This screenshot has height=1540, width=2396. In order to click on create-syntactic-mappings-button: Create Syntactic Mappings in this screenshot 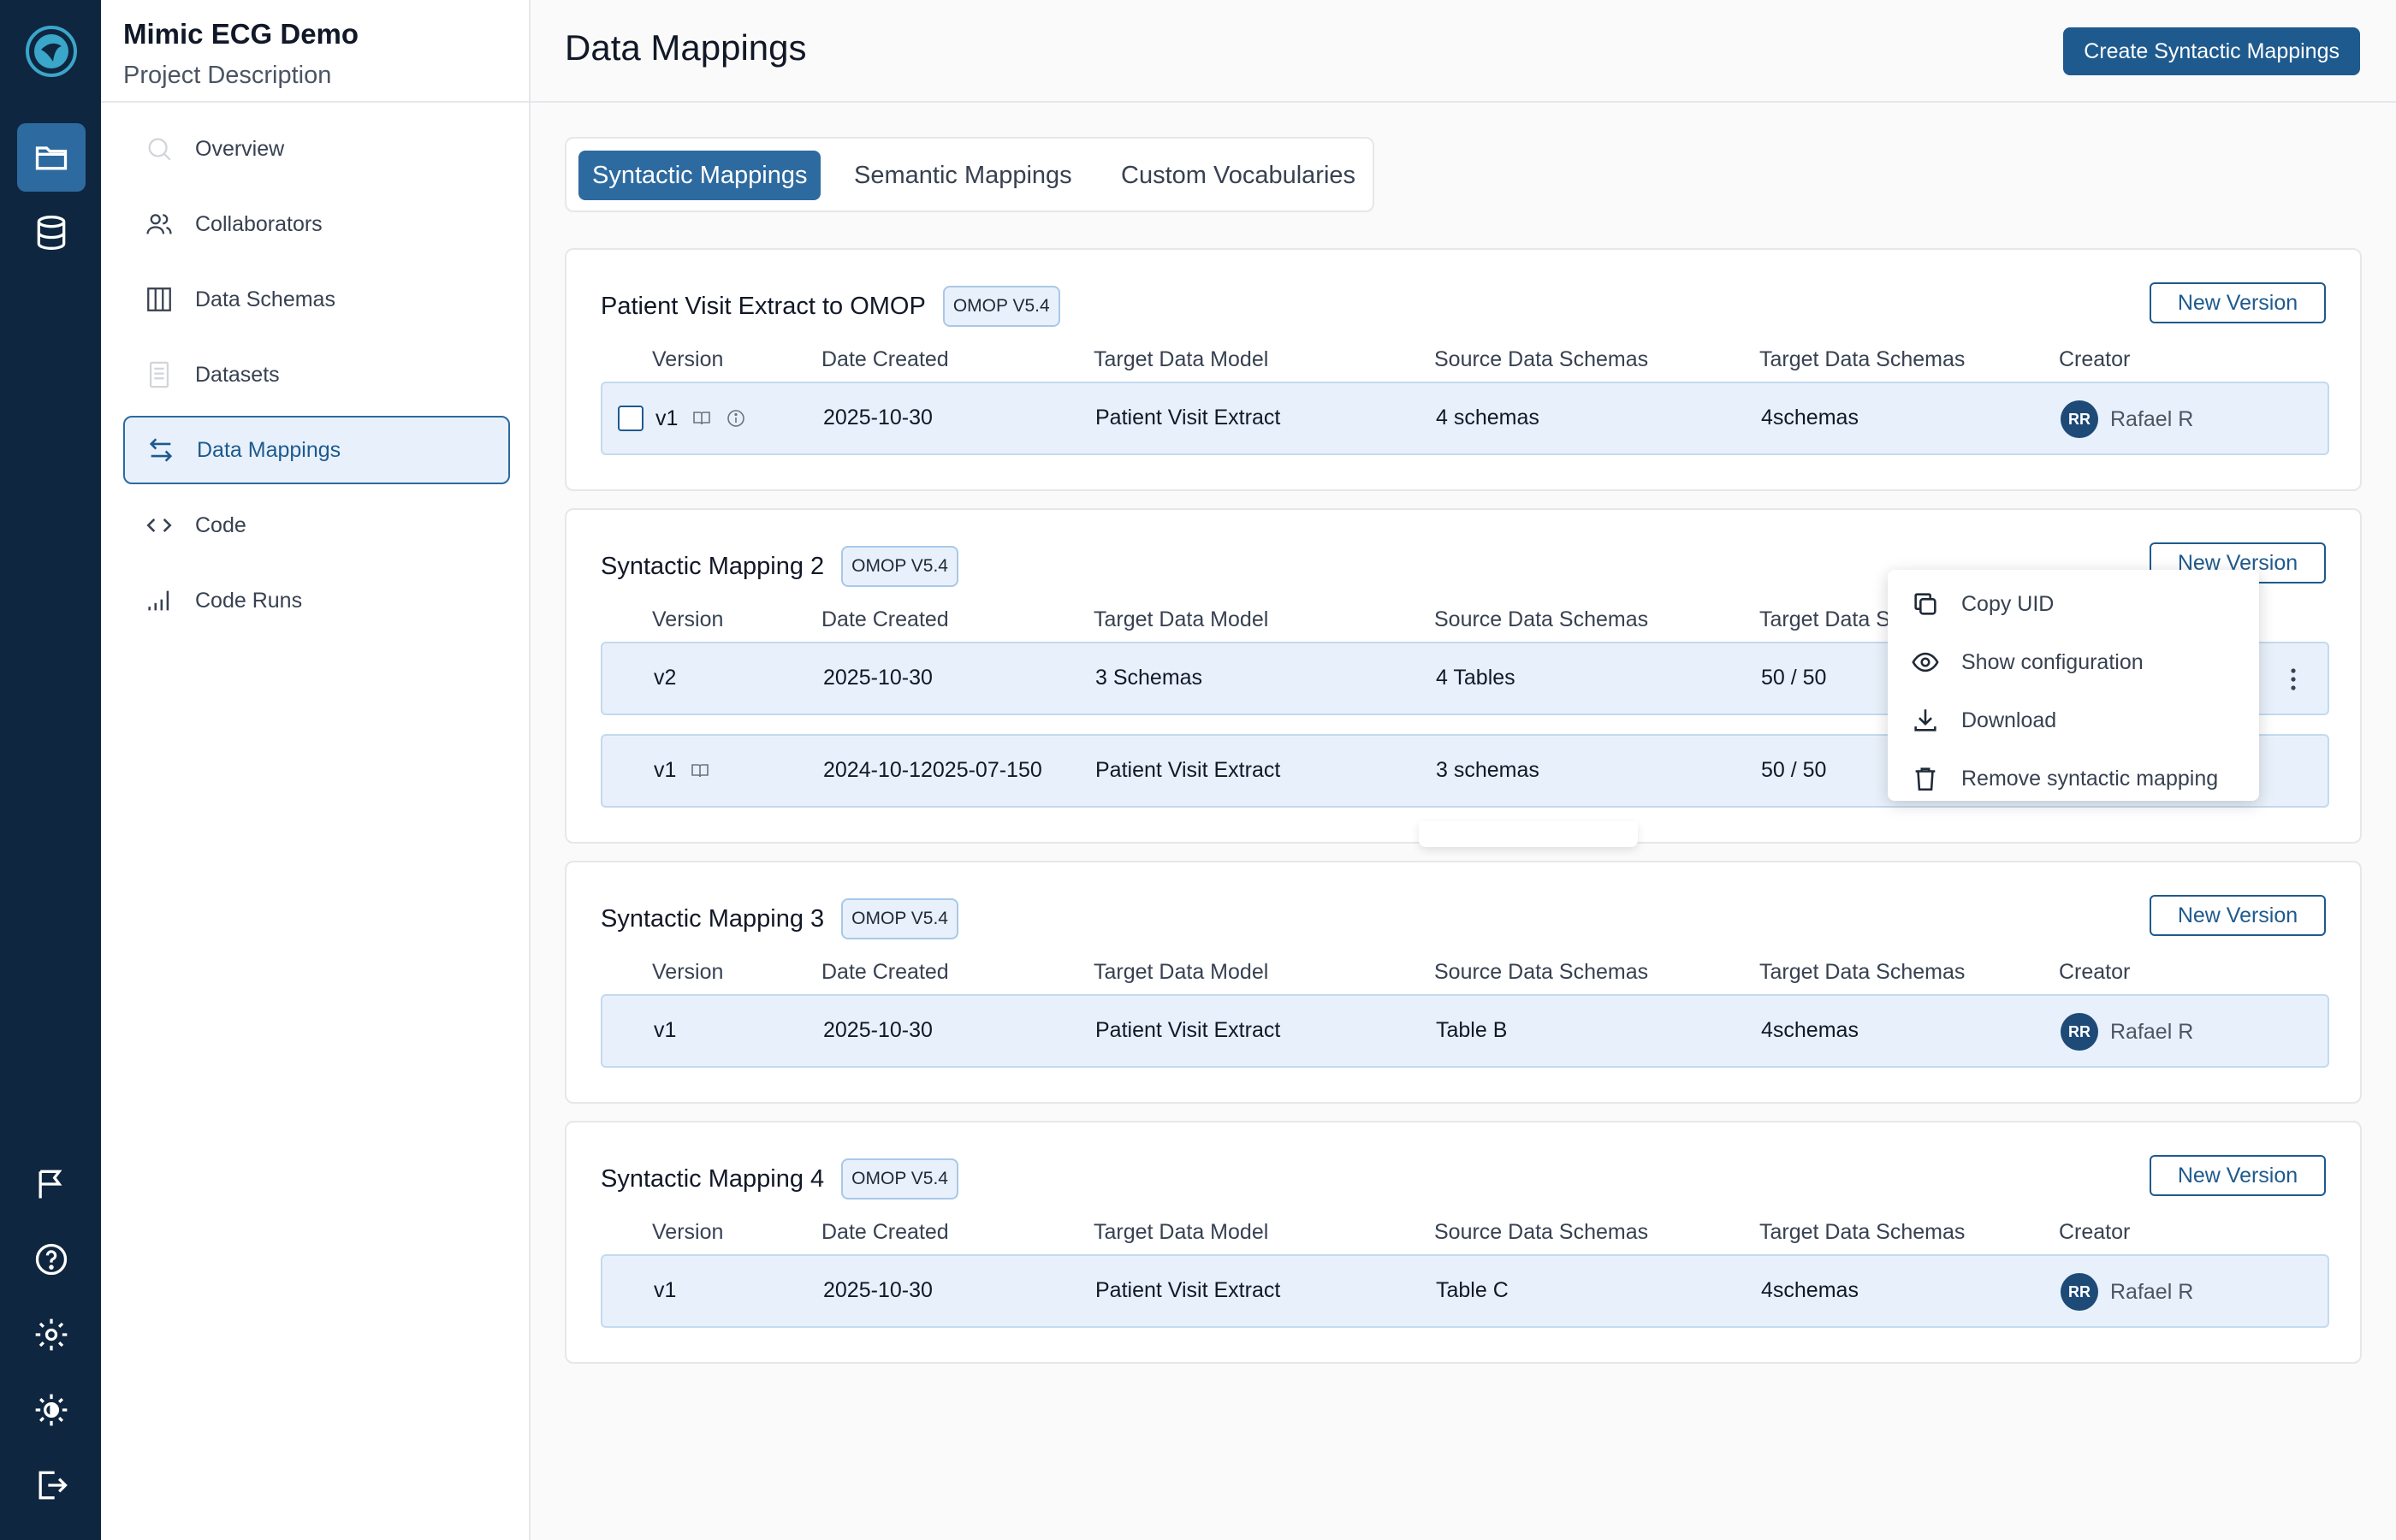, I will do `click(2212, 51)`.